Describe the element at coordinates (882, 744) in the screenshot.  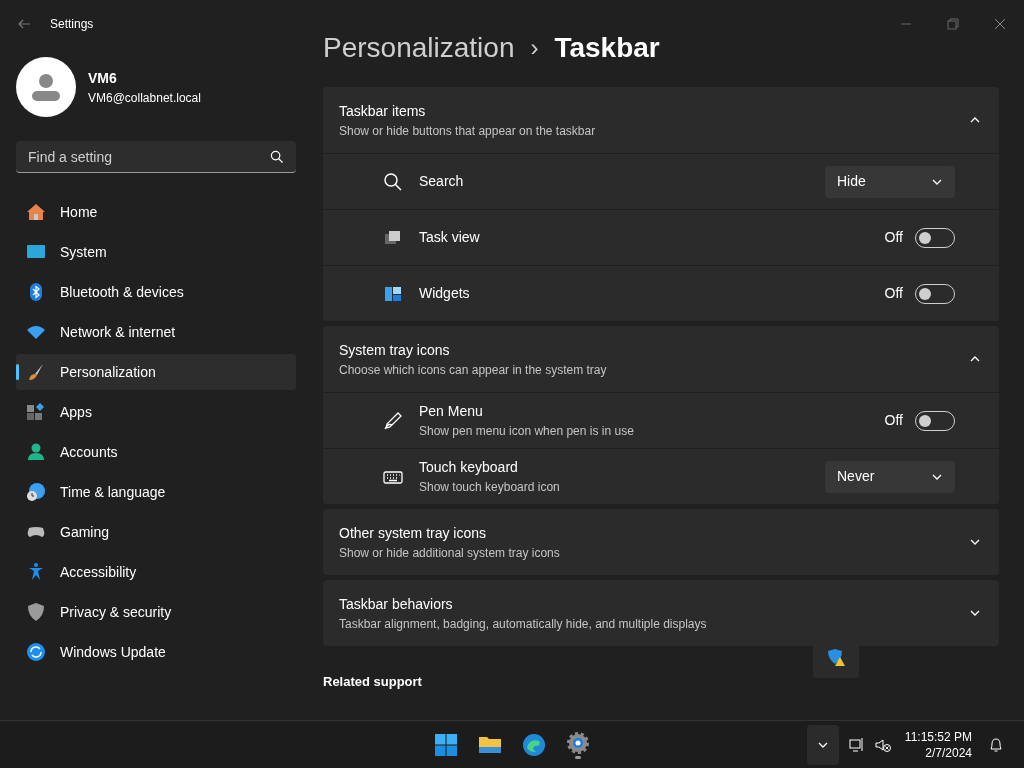
I see `speaker-muted-icon` at that location.